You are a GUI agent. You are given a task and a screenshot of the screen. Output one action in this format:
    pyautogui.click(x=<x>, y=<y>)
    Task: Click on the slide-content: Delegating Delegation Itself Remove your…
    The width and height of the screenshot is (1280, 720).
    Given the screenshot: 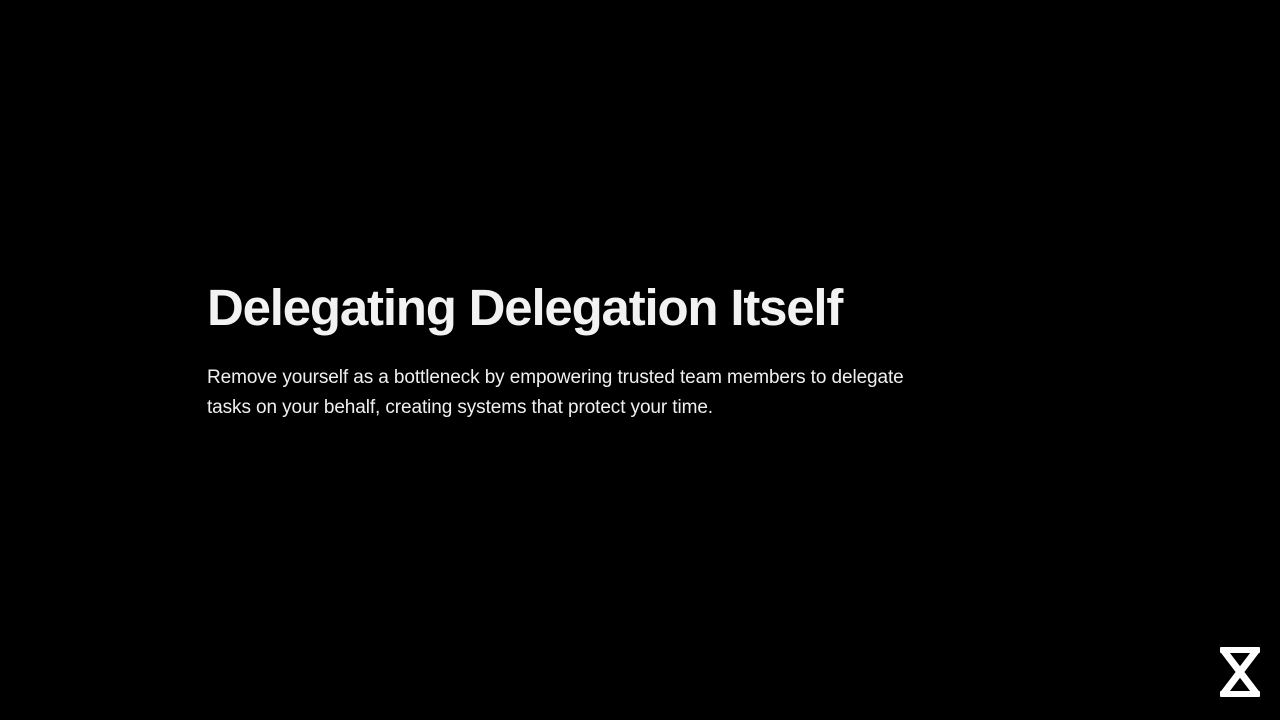 What is the action you would take?
    pyautogui.click(x=557, y=349)
    